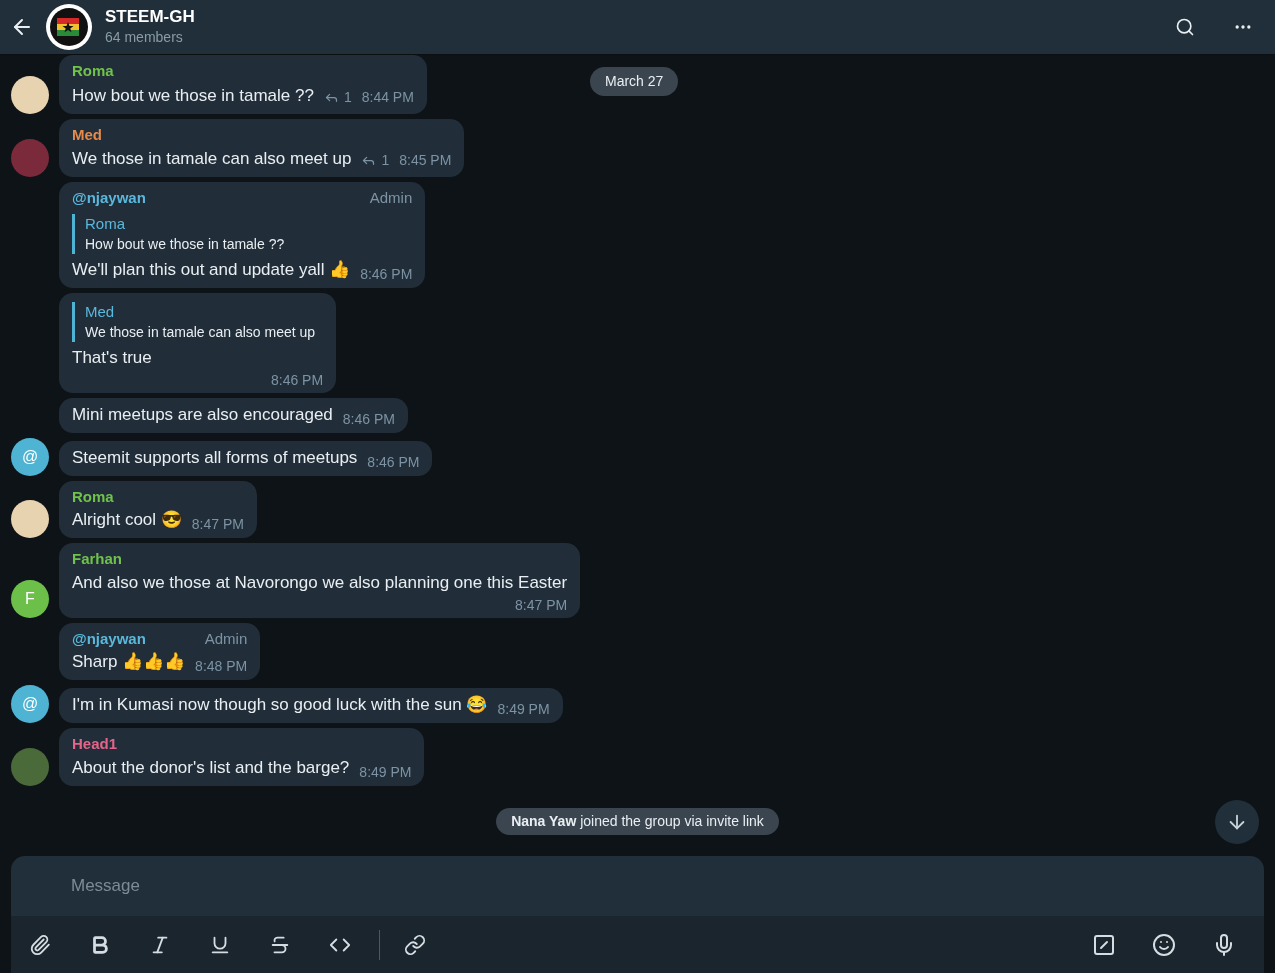 The image size is (1275, 973). I want to click on message-text: Alright cool 😎, so click(127, 520).